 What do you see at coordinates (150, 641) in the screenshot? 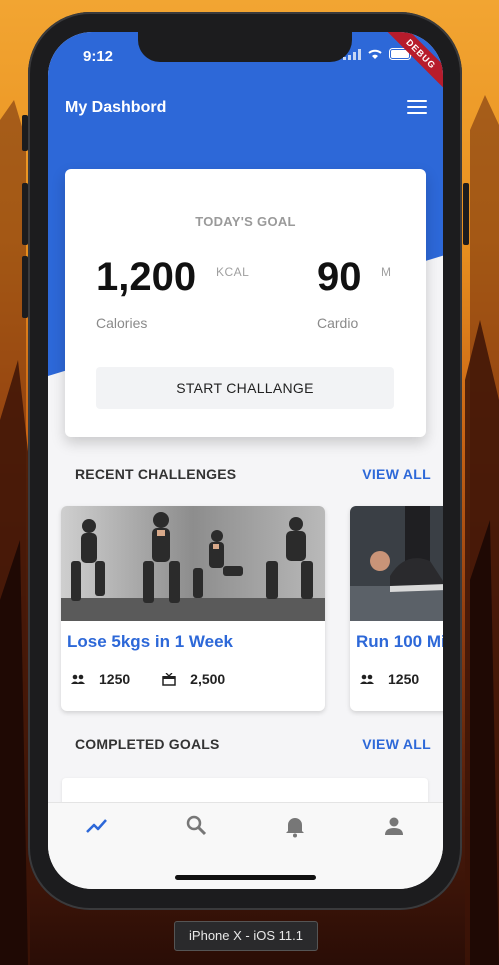
I see `challenge-title: Lose 5kgs in 1 Week` at bounding box center [150, 641].